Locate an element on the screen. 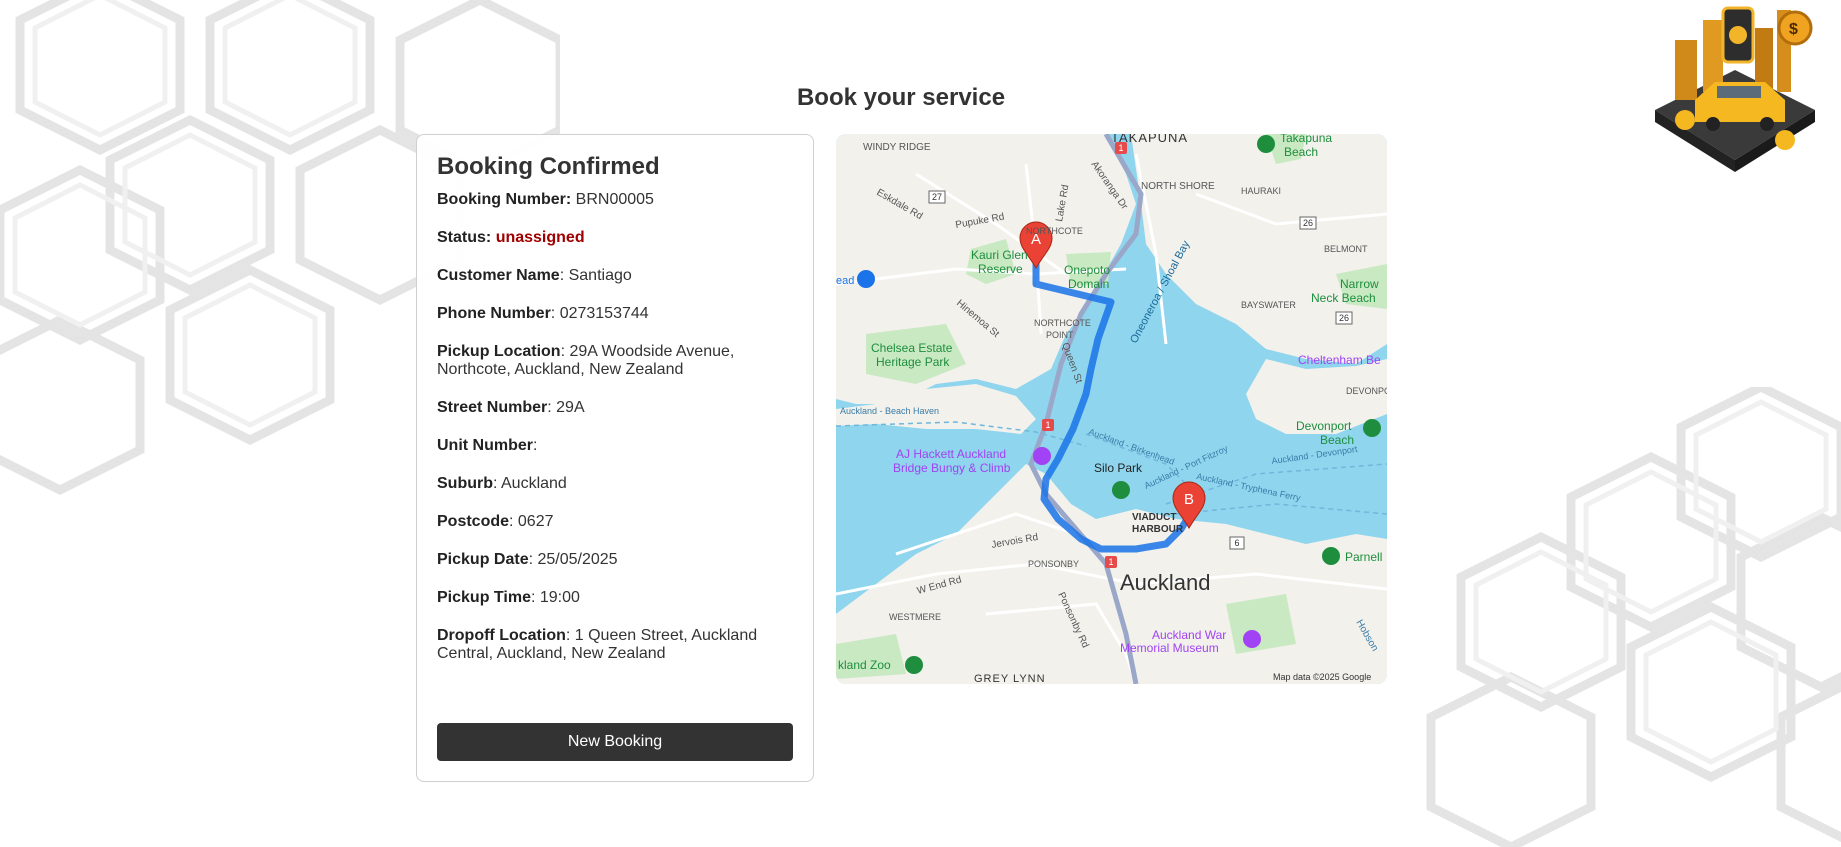 This screenshot has height=847, width=1841. booking-heading: Booking Confirmed is located at coordinates (548, 166).